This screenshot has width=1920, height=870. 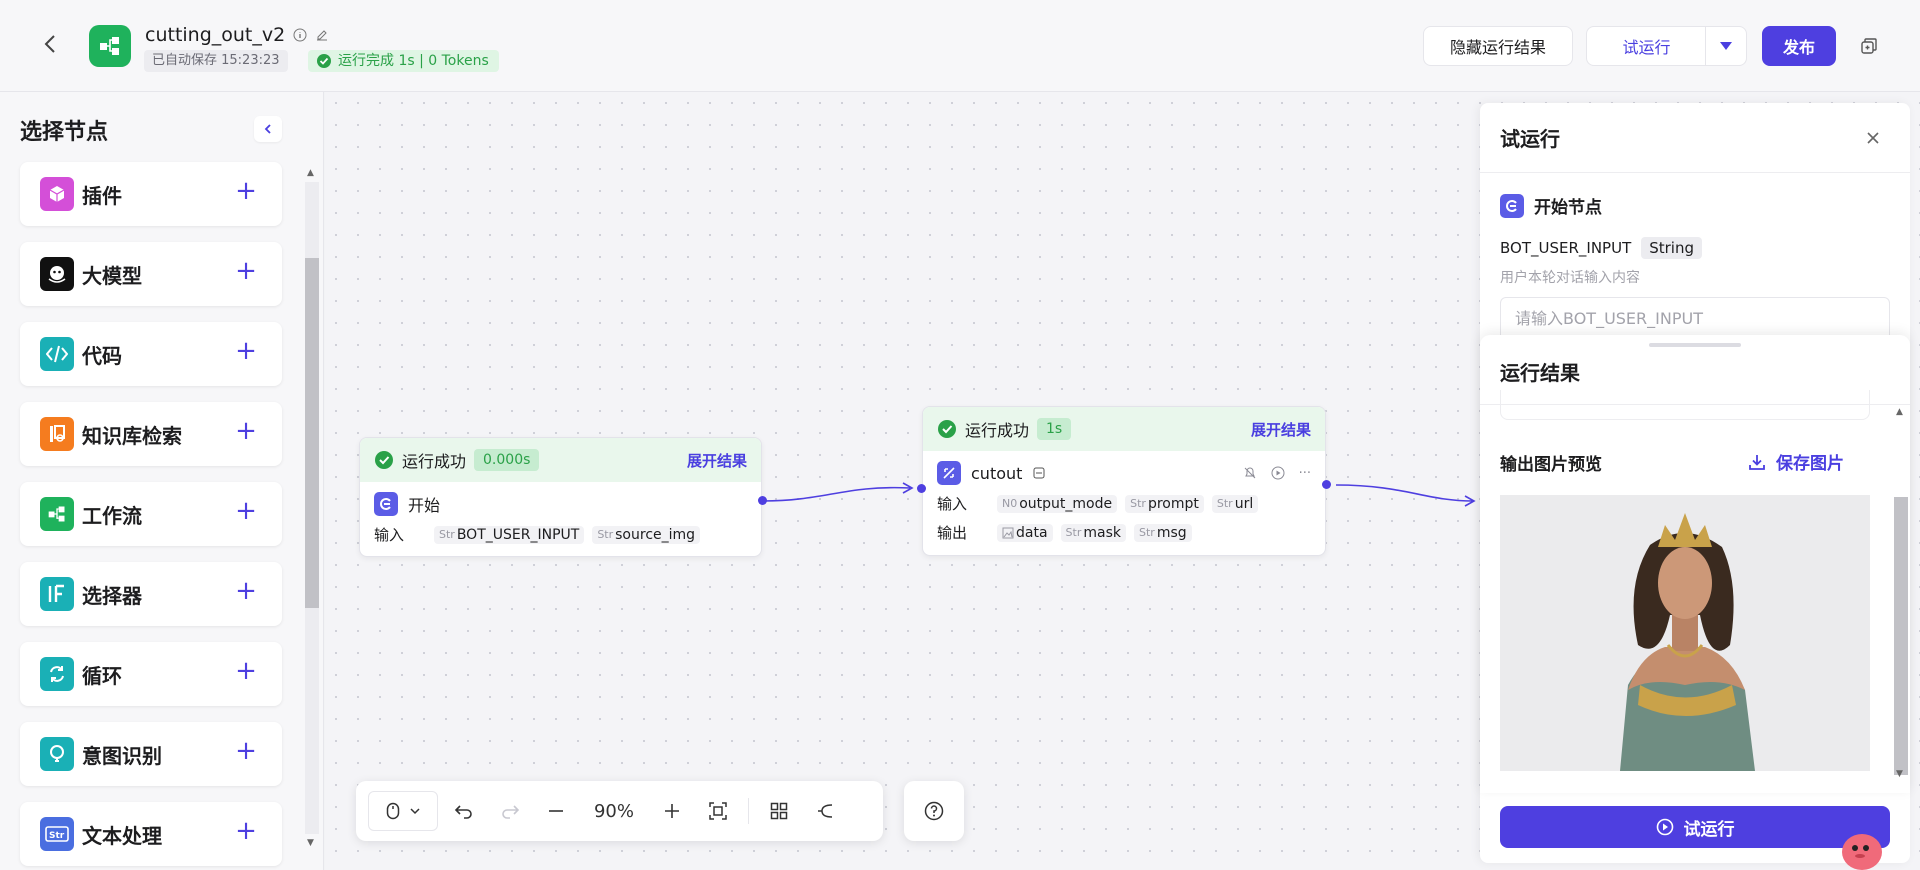 What do you see at coordinates (300, 35) in the screenshot?
I see `info-icon` at bounding box center [300, 35].